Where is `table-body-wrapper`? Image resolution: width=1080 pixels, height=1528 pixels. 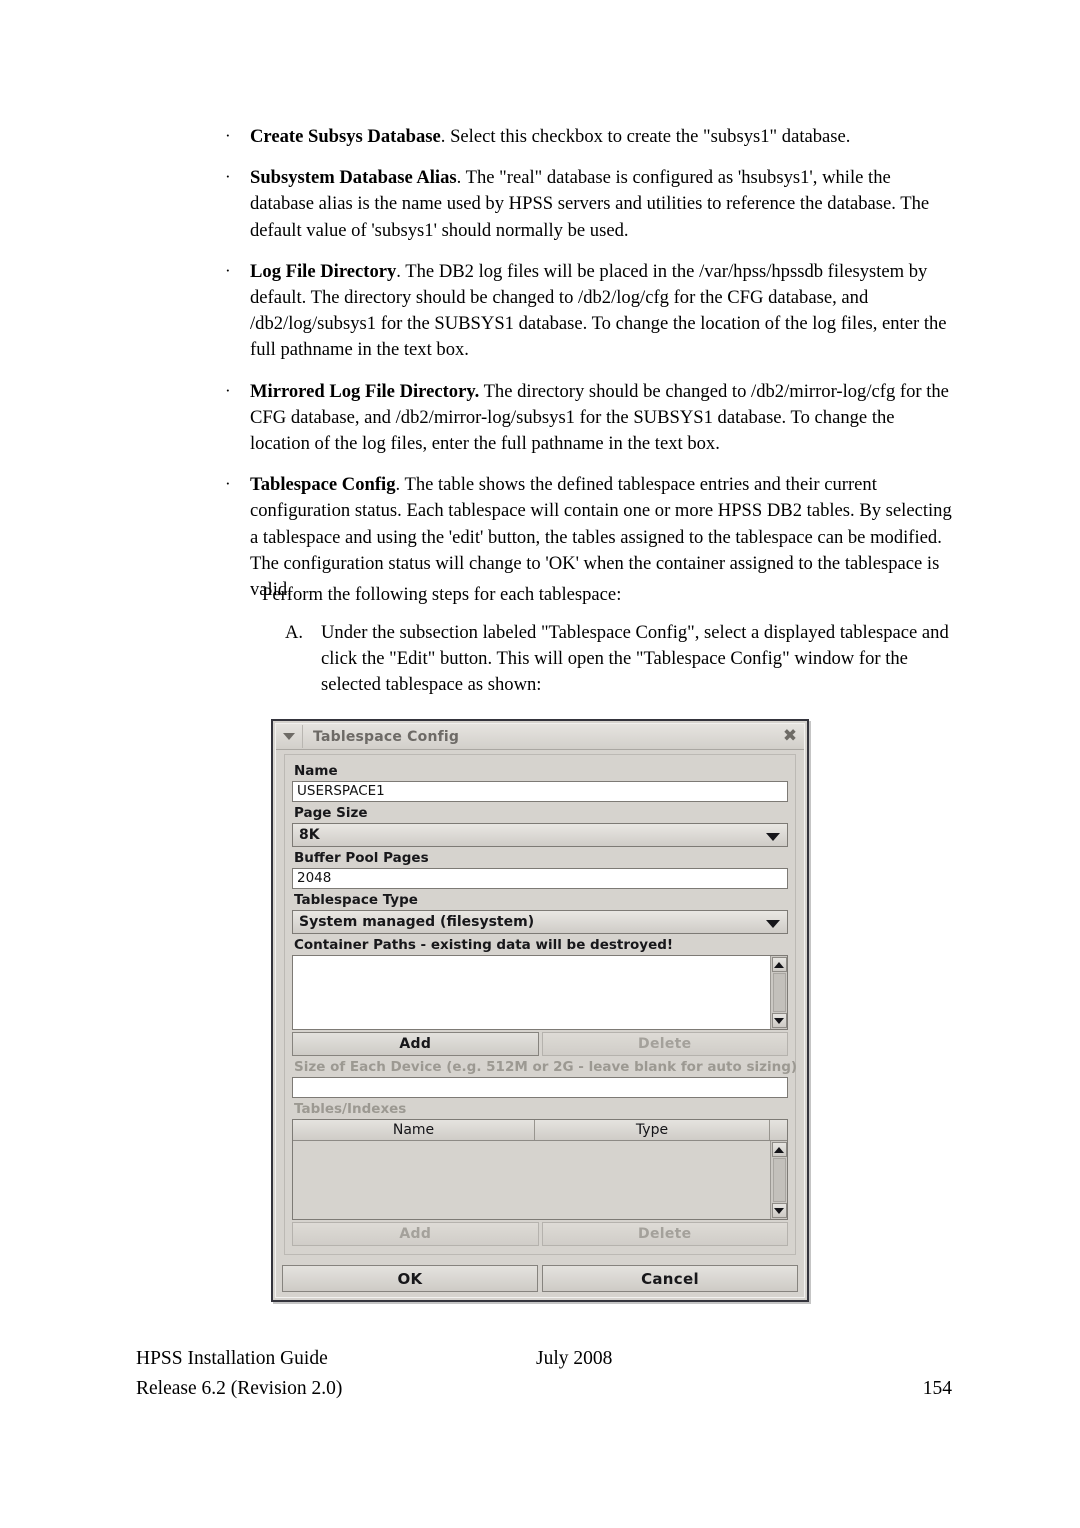 table-body-wrapper is located at coordinates (540, 1180).